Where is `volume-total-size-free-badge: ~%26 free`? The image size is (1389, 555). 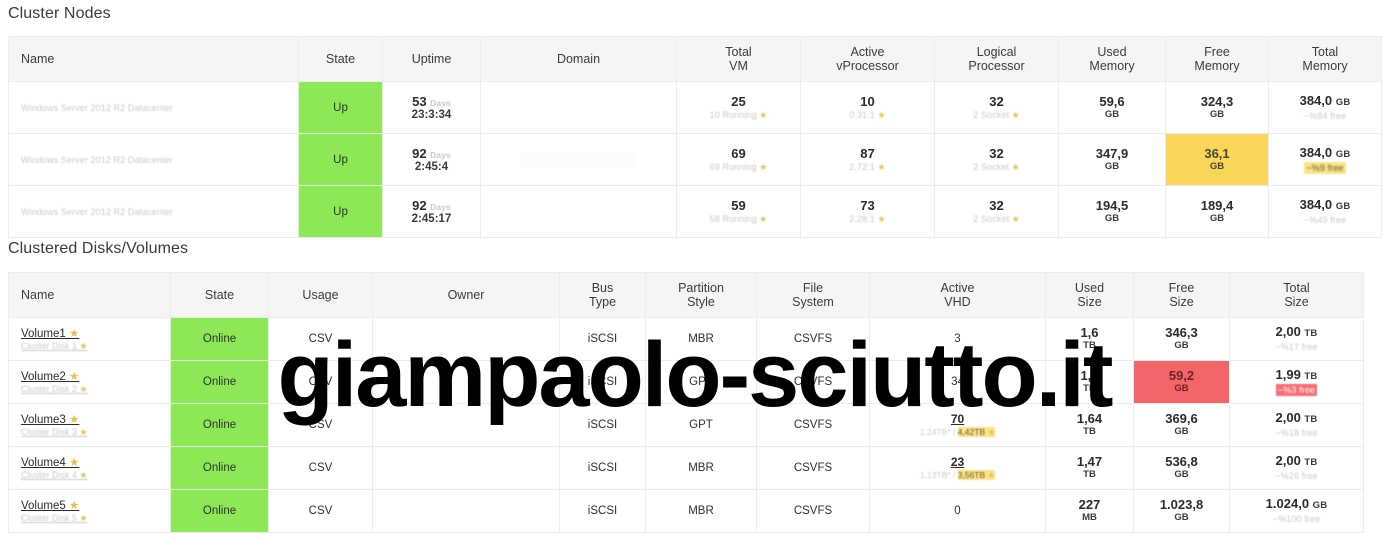 volume-total-size-free-badge: ~%26 free is located at coordinates (1296, 476).